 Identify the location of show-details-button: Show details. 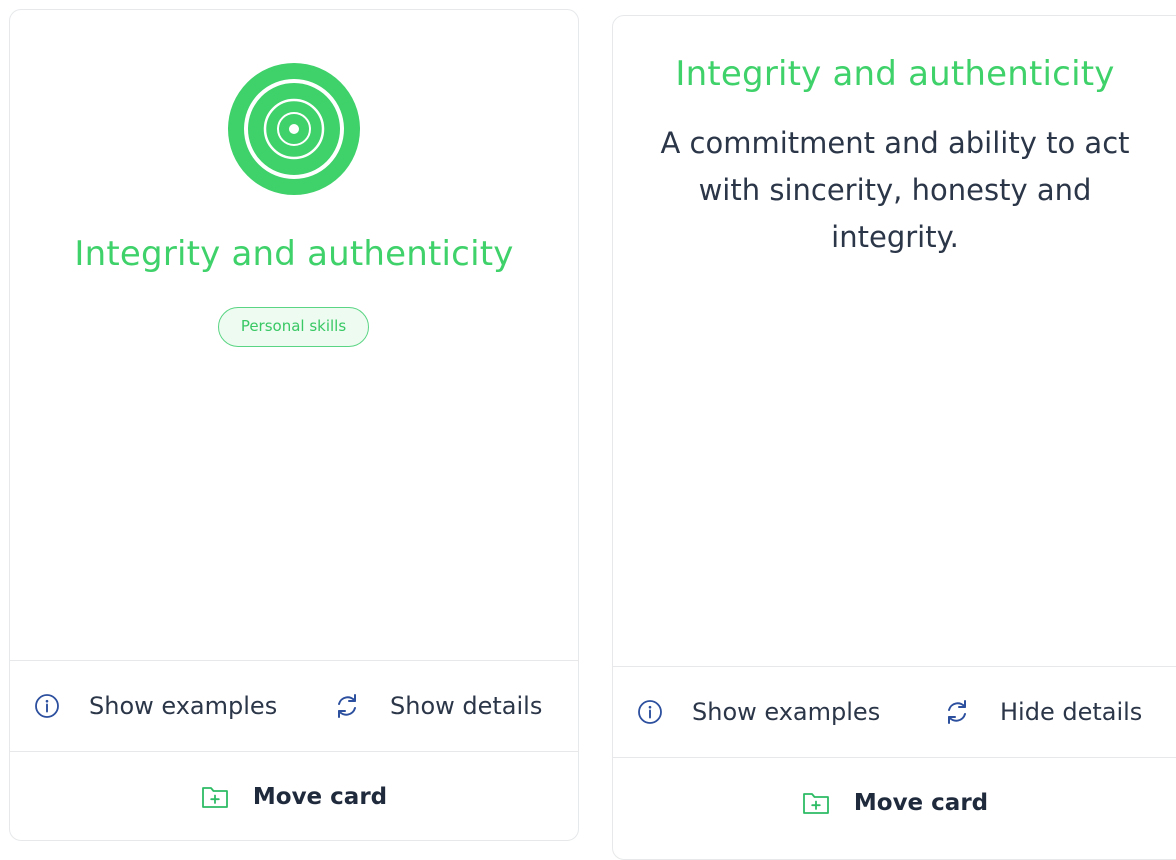
(437, 706).